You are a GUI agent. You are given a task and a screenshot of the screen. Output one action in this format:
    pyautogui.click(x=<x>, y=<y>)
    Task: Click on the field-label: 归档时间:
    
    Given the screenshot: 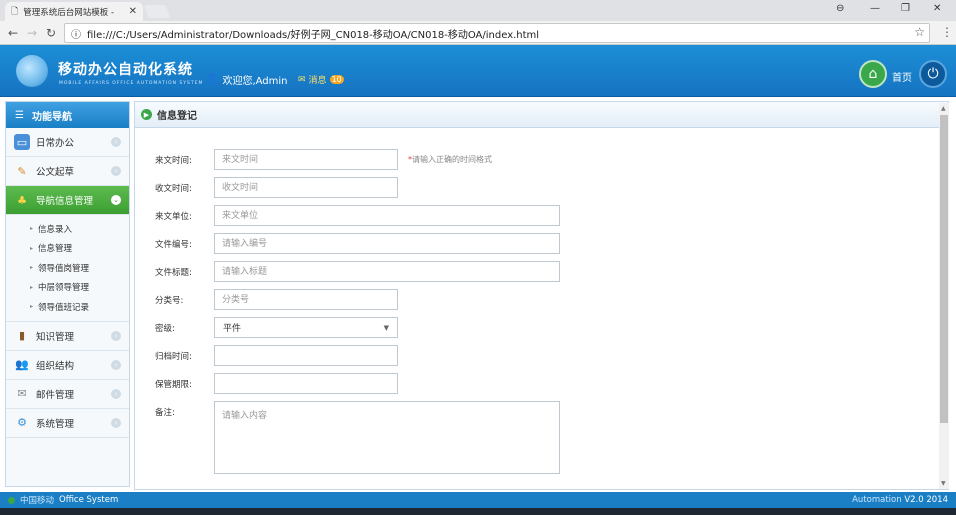 What is the action you would take?
    pyautogui.click(x=173, y=356)
    